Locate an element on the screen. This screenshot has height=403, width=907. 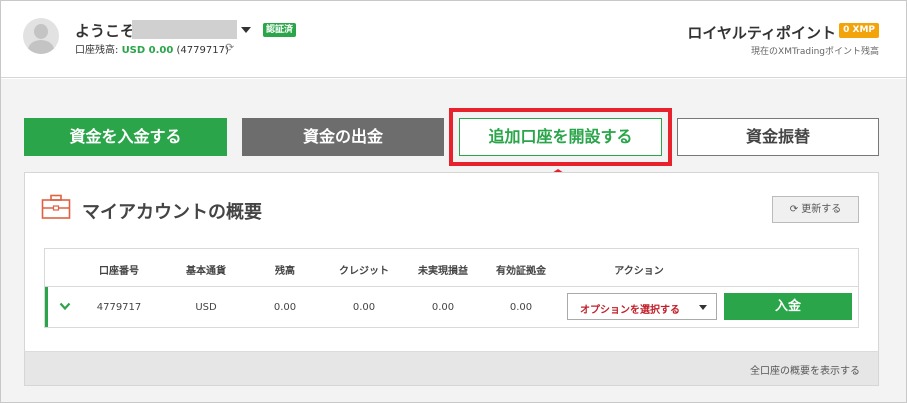
column-header: 未実現損益 is located at coordinates (443, 271).